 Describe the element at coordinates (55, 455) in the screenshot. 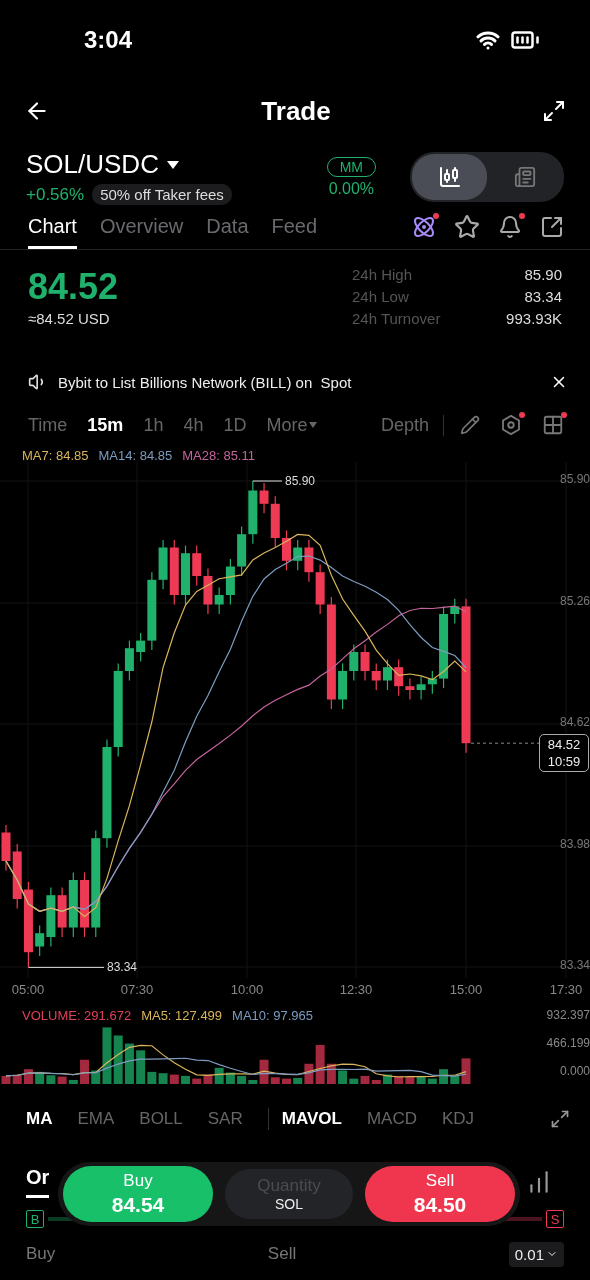

I see `ma-legend: MA7: 84.85` at that location.